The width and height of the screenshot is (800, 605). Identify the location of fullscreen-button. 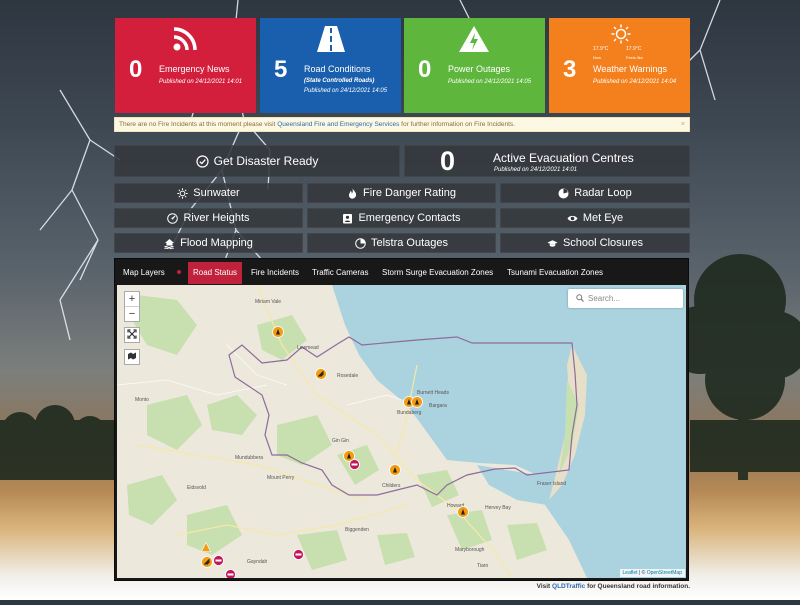
(132, 335).